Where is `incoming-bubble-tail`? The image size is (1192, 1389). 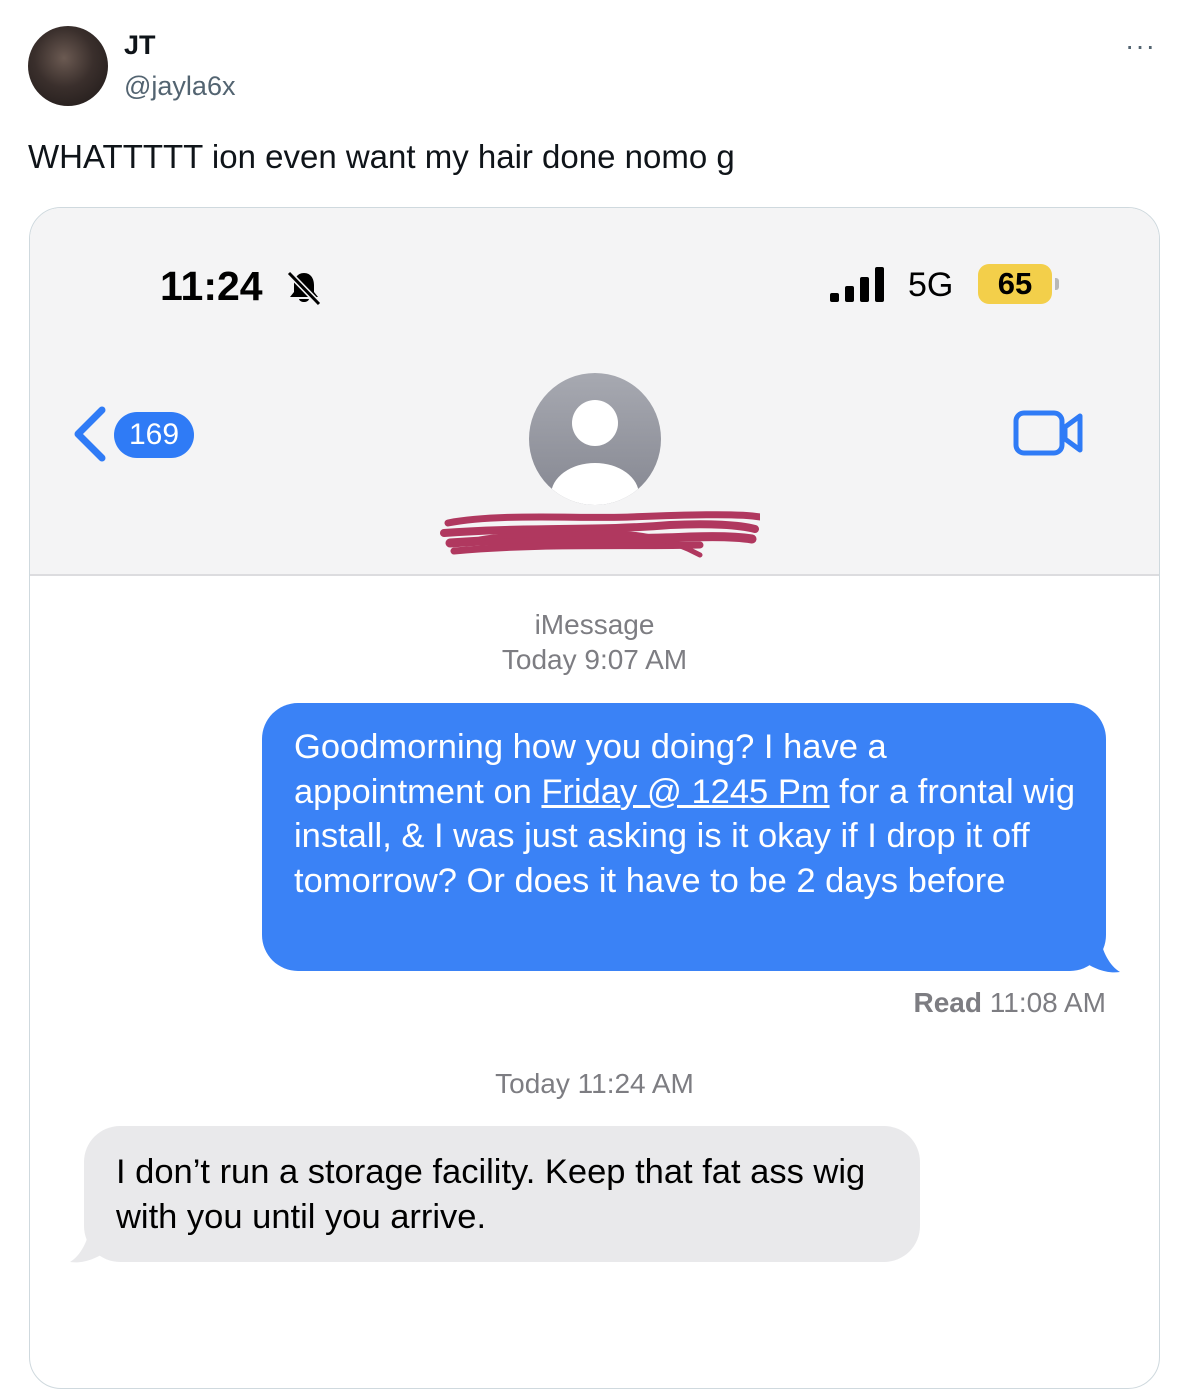
incoming-bubble-tail is located at coordinates (90, 1244).